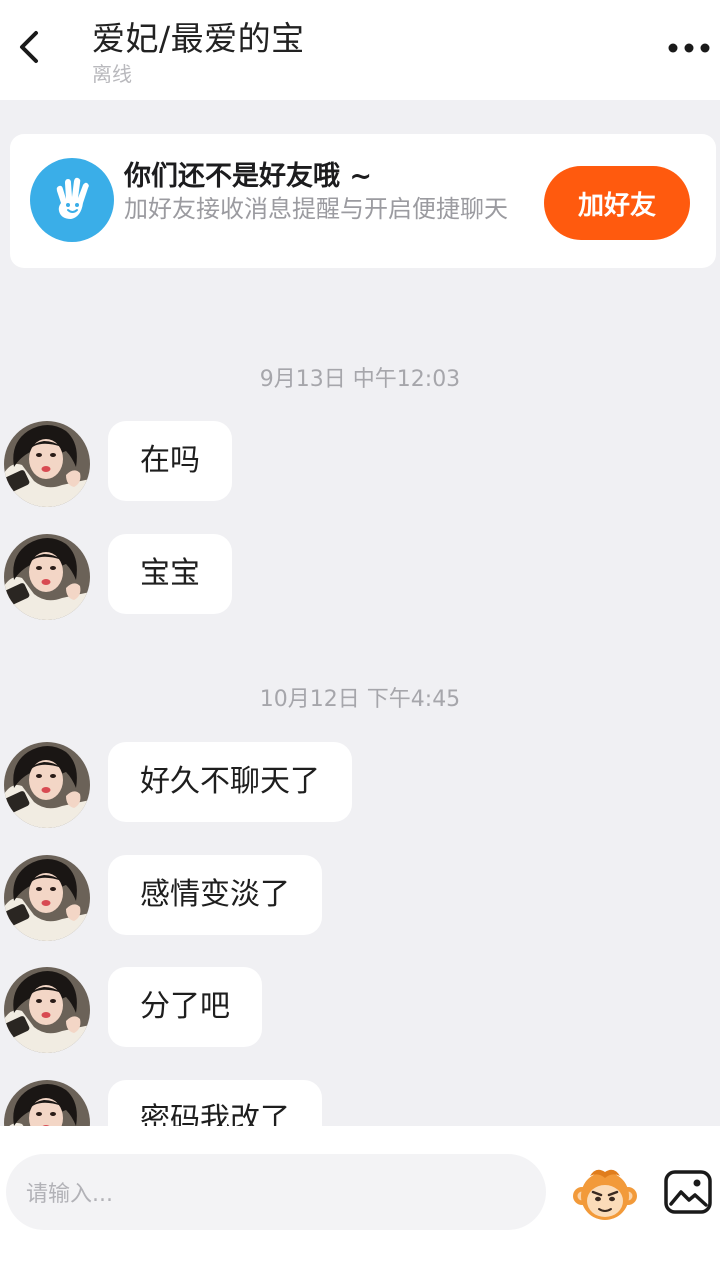  I want to click on card-title: 你们还不是好友哦 ~, so click(248, 176).